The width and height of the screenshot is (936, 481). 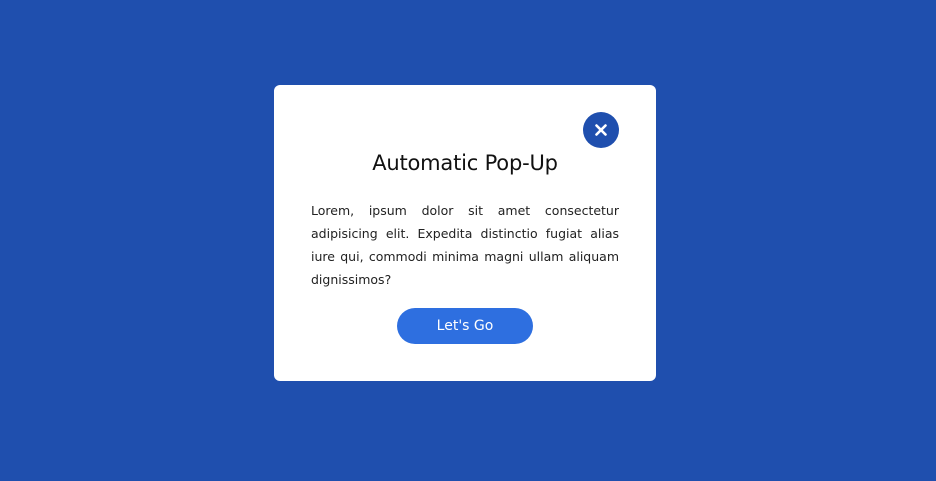 I want to click on popup-title: Automatic Pop-Up, so click(x=465, y=163).